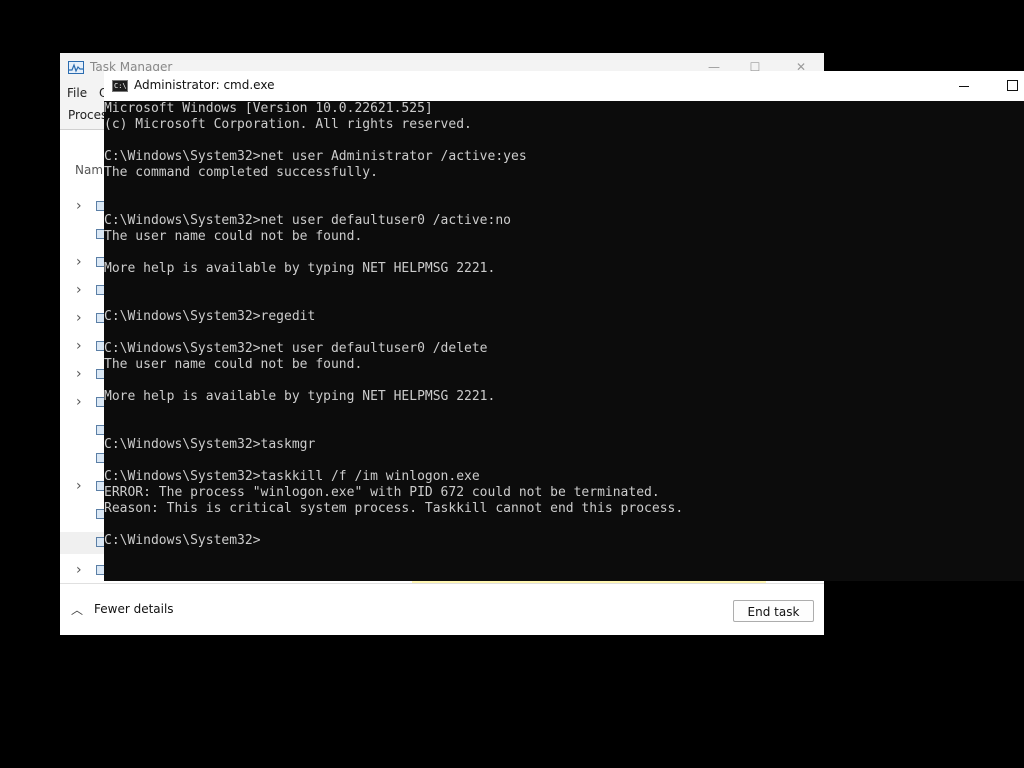 This screenshot has width=1024, height=768. What do you see at coordinates (76, 67) in the screenshot?
I see `task-manager-icon` at bounding box center [76, 67].